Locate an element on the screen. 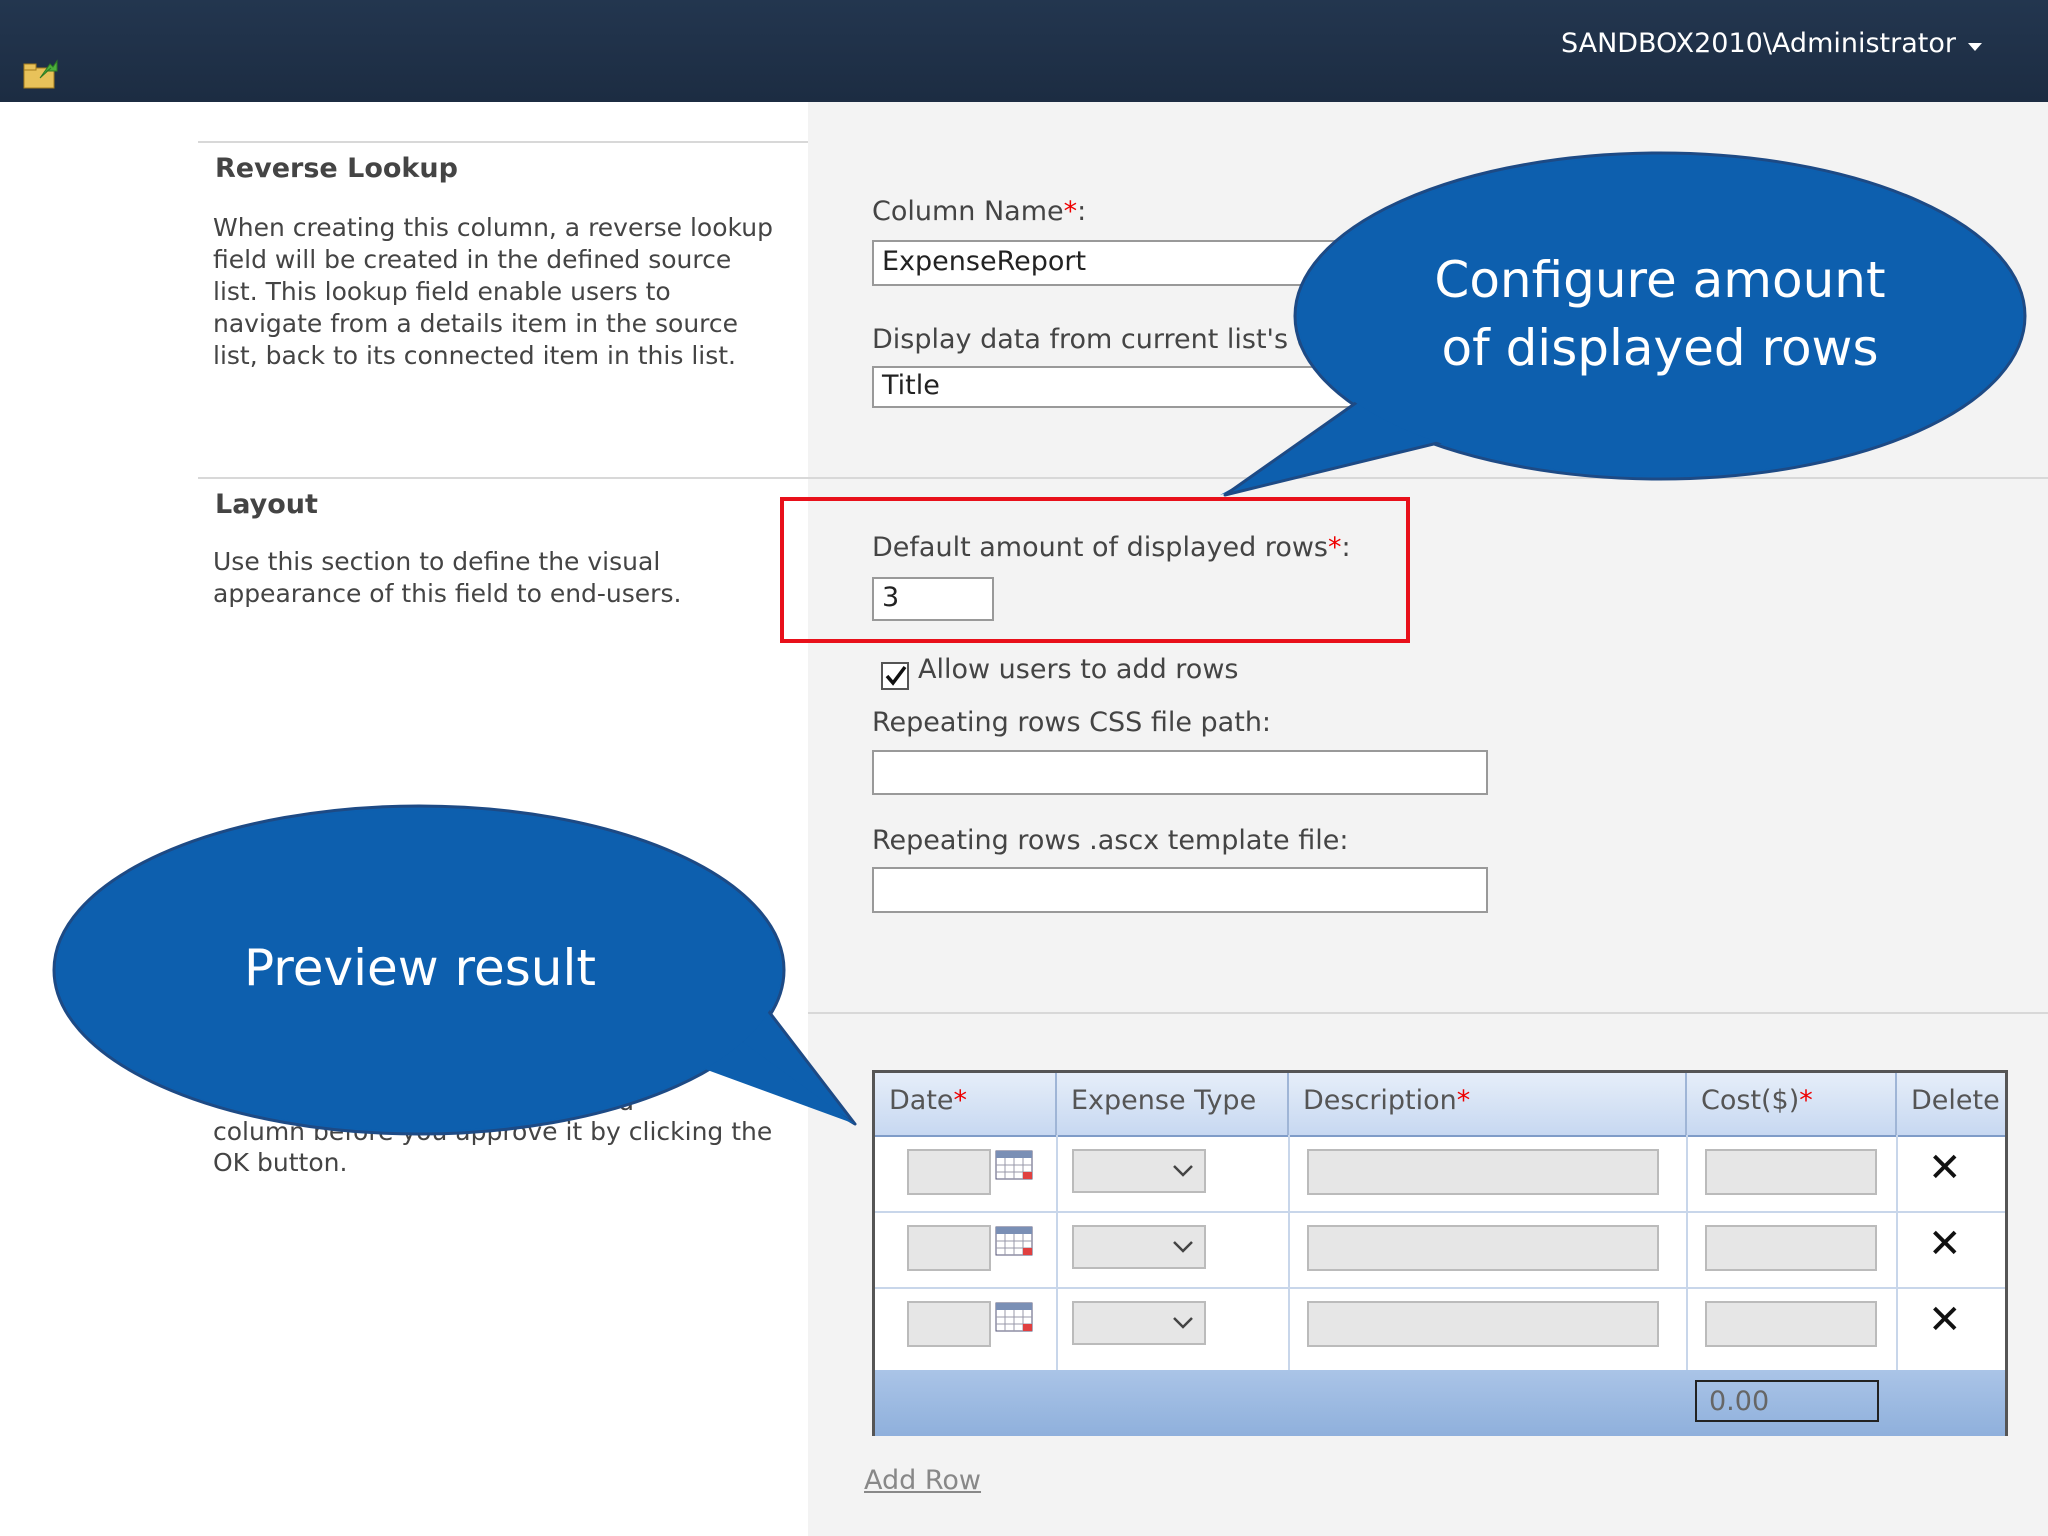 The image size is (2048, 1536). callout-preview-text: Preview result is located at coordinates (420, 968).